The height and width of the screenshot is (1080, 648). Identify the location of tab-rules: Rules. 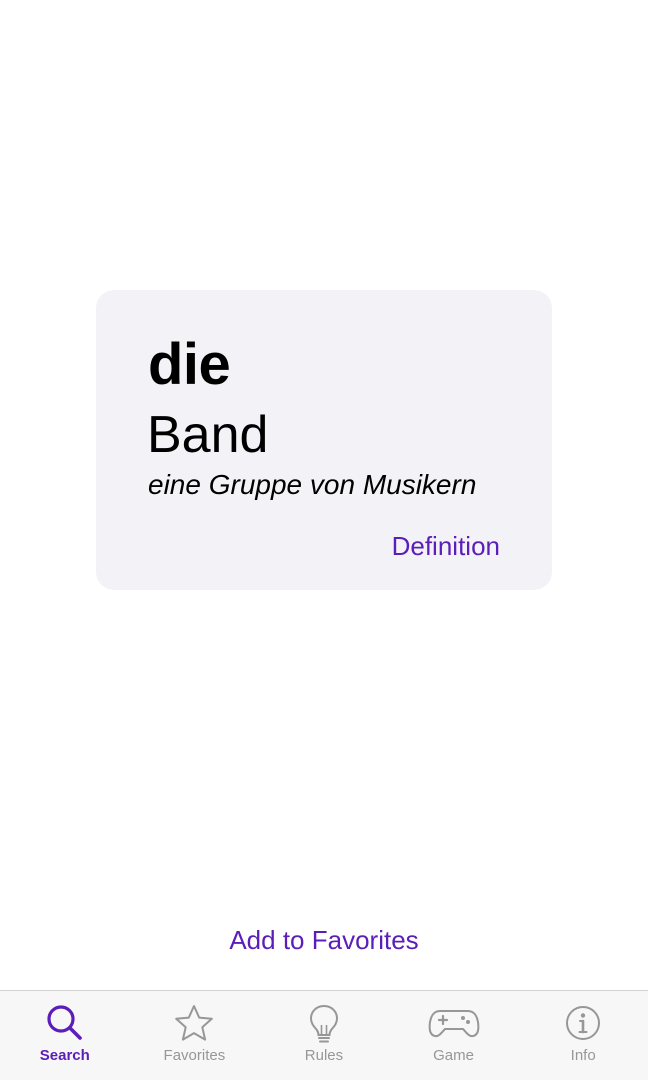
(324, 1035).